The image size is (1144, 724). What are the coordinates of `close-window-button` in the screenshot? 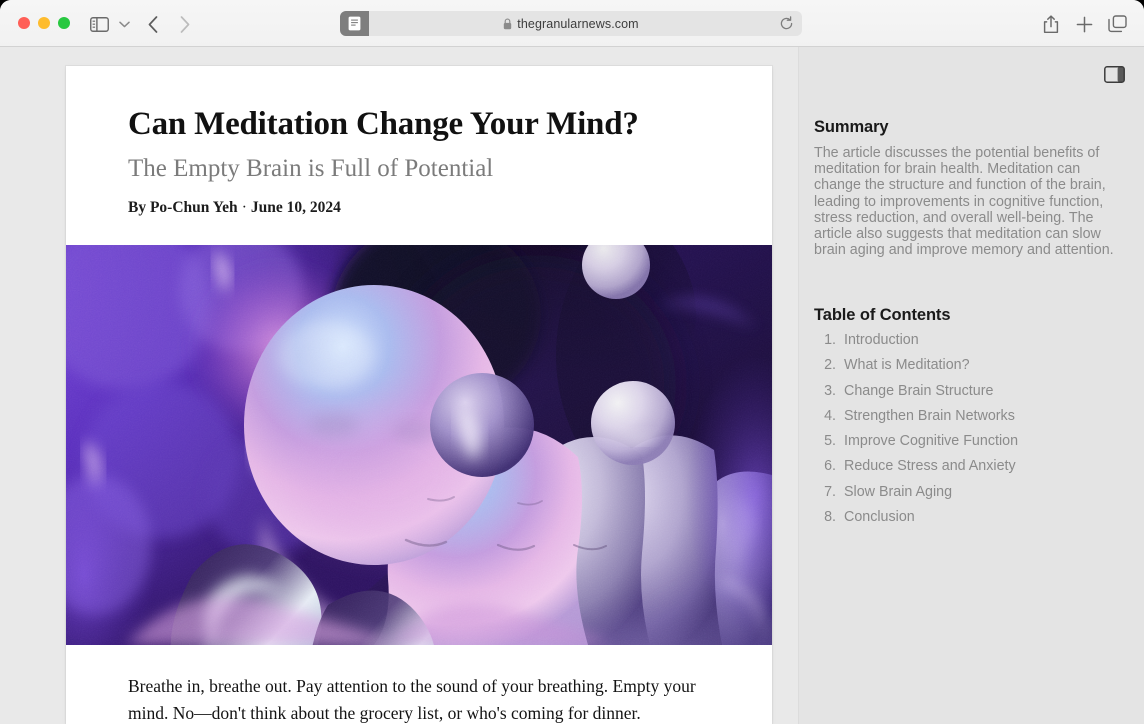 It's located at (24, 23).